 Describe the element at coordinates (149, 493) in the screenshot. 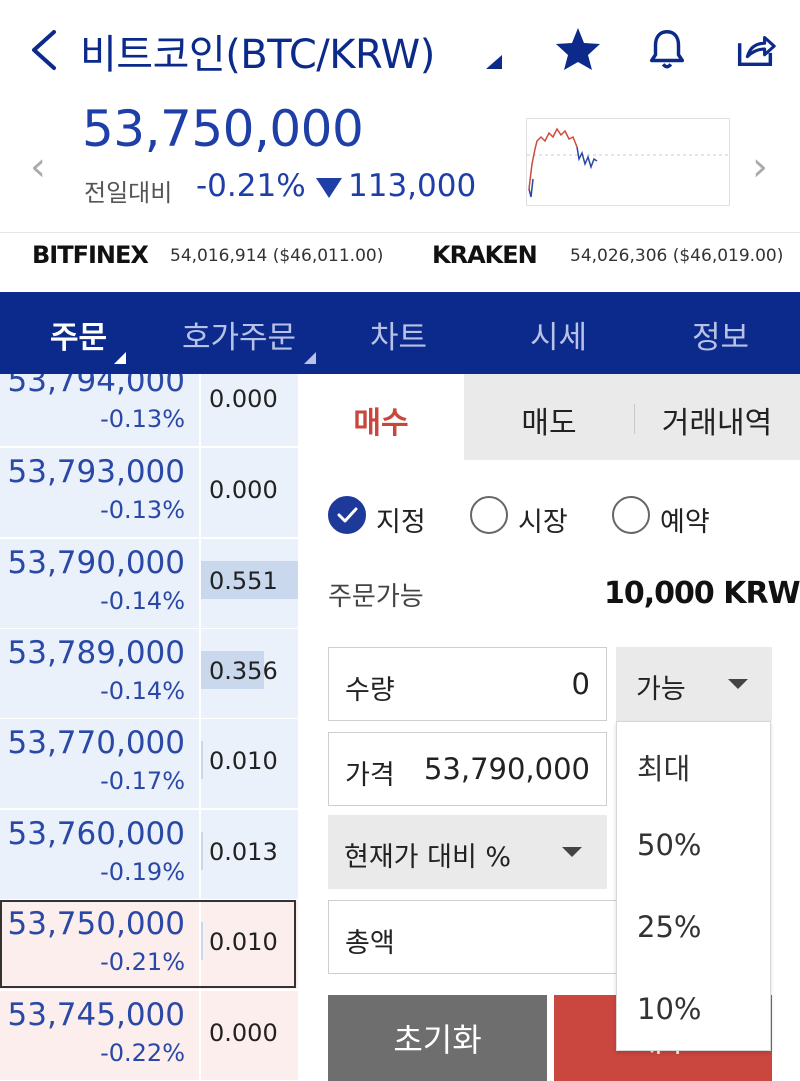

I see `order-book-row: 53,793,000 -0.13% 0.000` at that location.